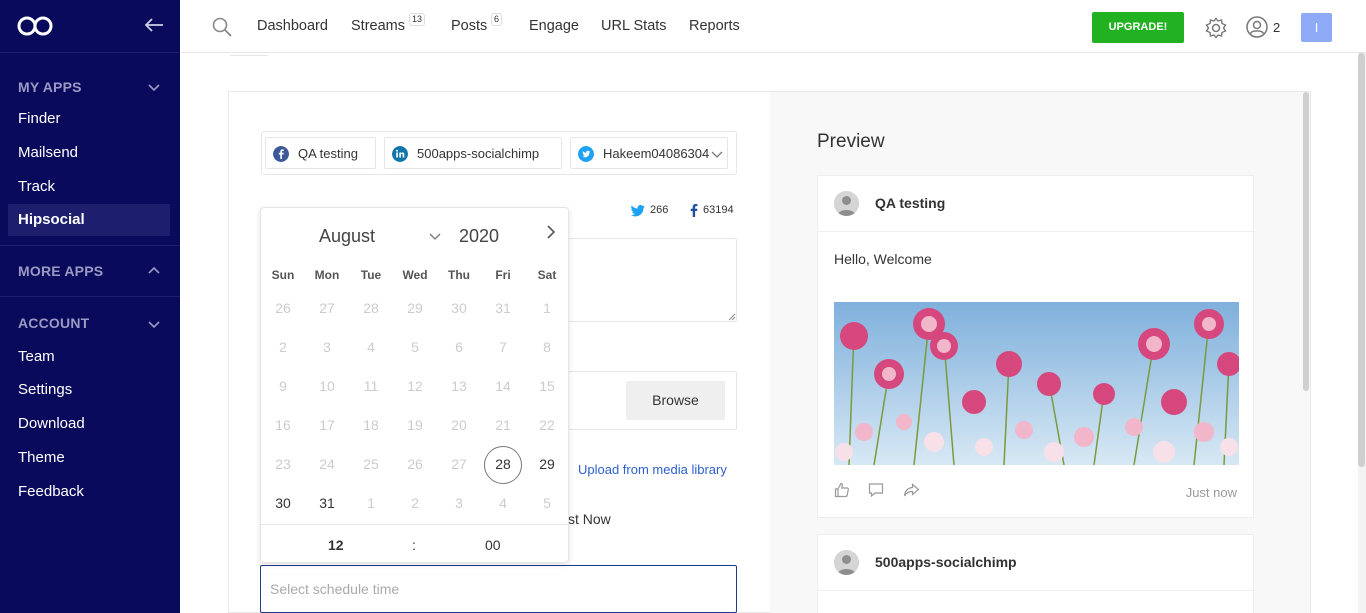 This screenshot has height=613, width=1366. Describe the element at coordinates (371, 503) in the screenshot. I see `calendar-day: 1` at that location.